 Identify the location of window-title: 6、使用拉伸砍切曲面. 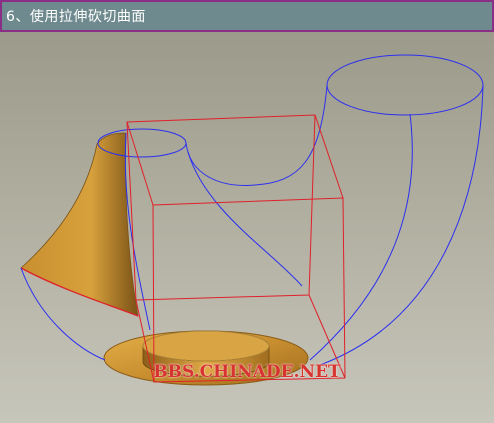
(76, 17).